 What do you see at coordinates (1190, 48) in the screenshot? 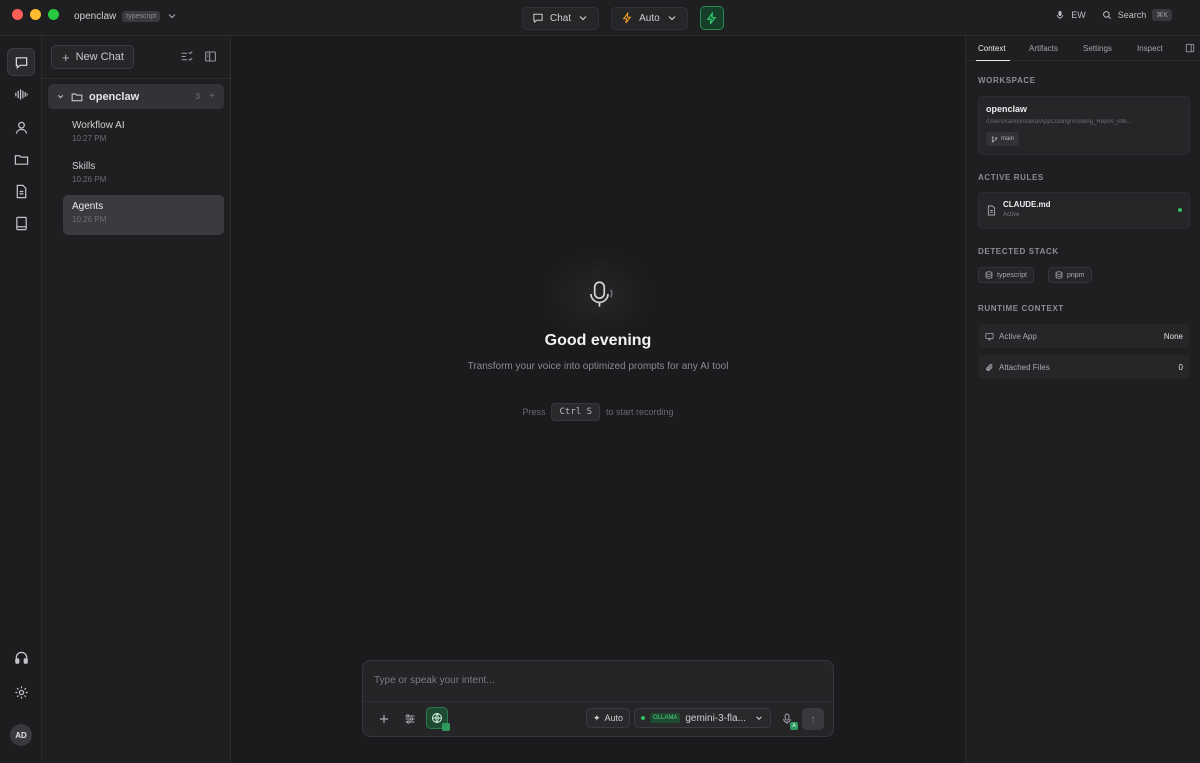
I see `panel-toggle-icon` at bounding box center [1190, 48].